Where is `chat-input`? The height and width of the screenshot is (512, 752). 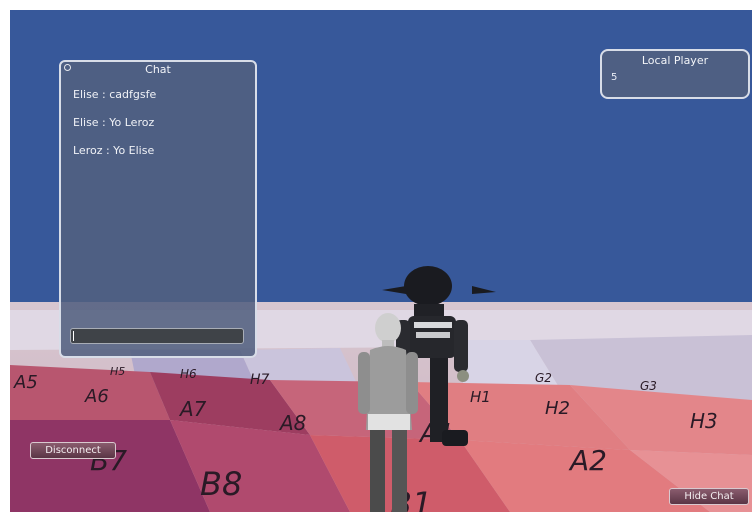 chat-input is located at coordinates (157, 336).